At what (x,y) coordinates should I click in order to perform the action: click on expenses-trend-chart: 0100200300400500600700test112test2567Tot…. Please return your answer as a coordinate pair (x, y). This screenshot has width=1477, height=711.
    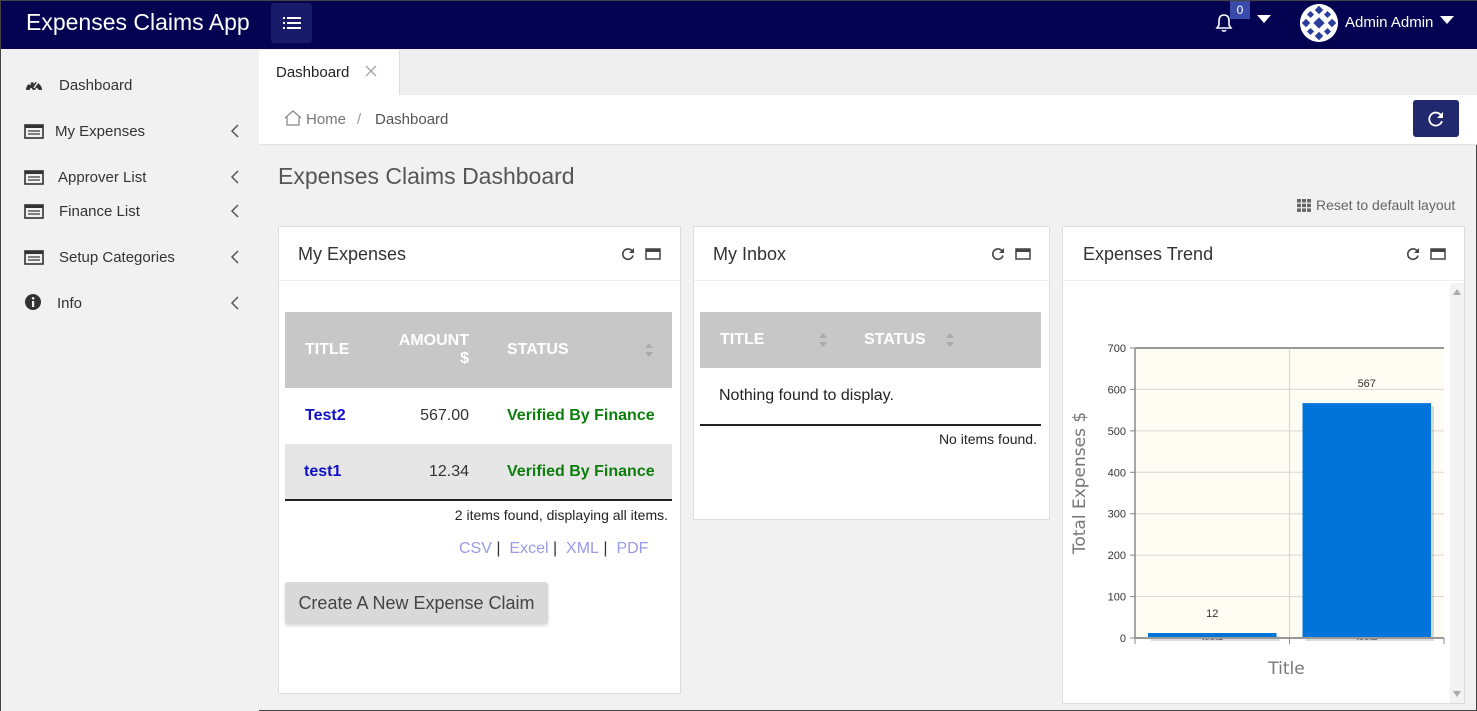
    Looking at the image, I should click on (1257, 511).